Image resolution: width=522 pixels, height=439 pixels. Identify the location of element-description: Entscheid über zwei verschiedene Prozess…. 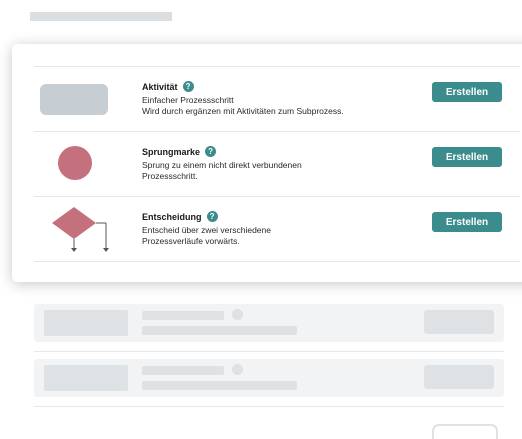
(206, 235).